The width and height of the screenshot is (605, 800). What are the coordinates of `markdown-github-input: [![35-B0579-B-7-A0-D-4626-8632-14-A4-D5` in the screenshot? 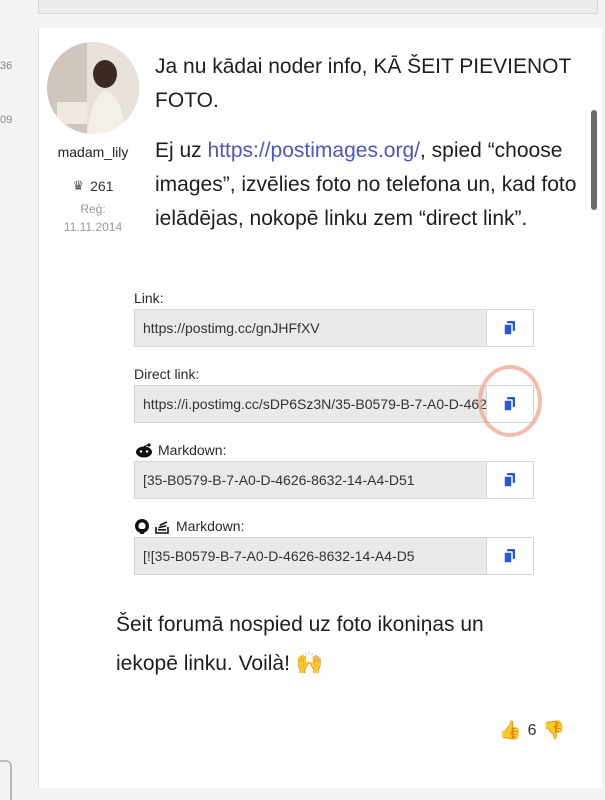 It's located at (310, 556).